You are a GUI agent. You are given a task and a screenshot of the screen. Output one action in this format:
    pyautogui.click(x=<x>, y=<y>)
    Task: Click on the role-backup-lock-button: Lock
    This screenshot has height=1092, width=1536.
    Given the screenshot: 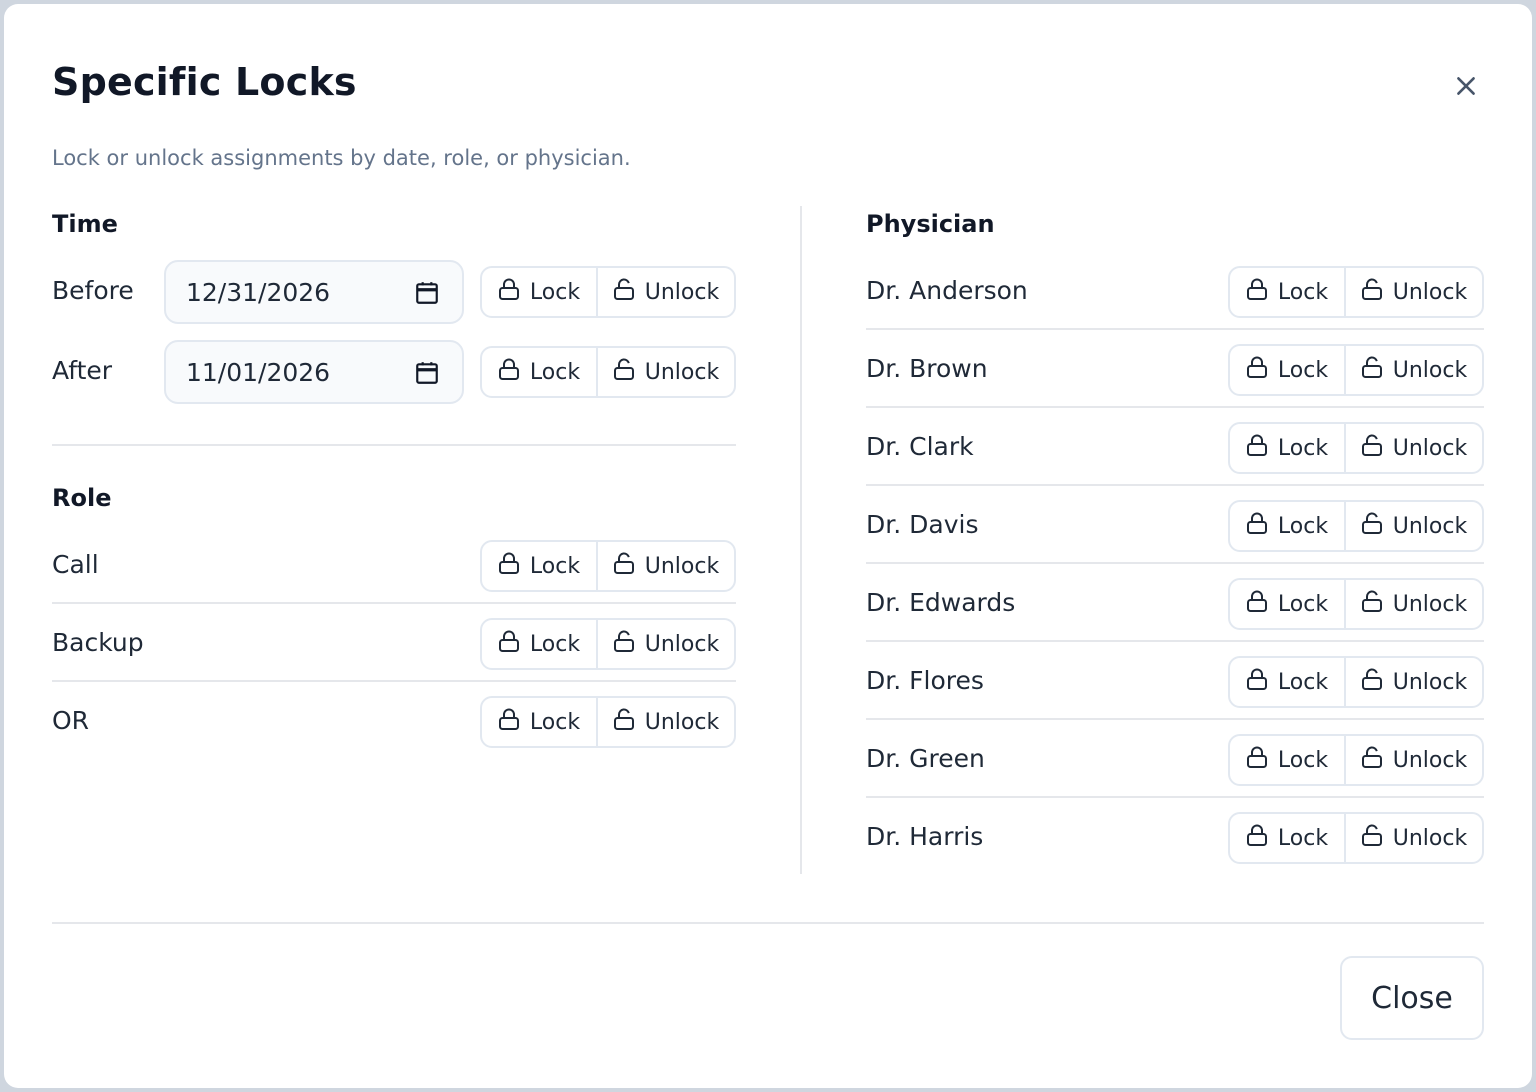 What is the action you would take?
    pyautogui.click(x=540, y=644)
    